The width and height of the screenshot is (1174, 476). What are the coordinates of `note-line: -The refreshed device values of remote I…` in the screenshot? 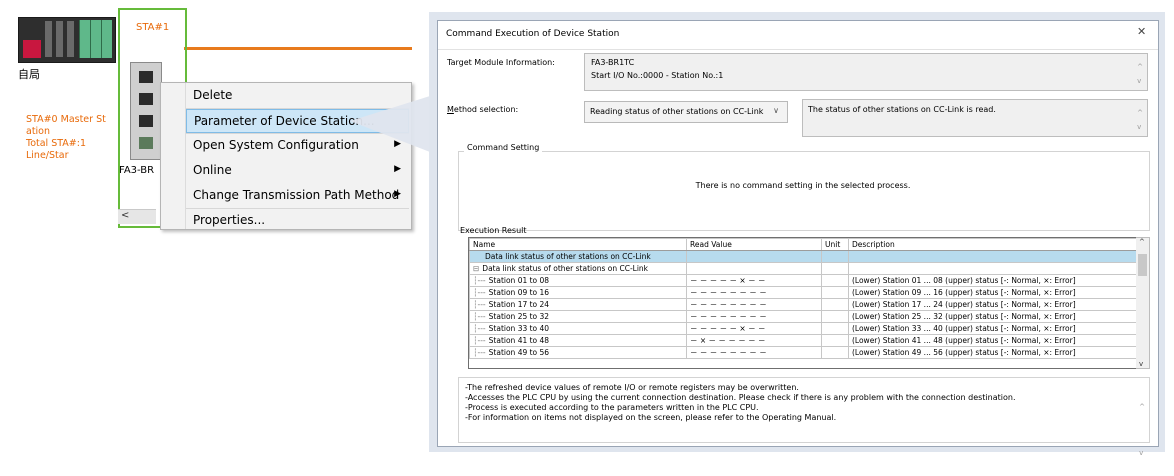 It's located at (632, 387).